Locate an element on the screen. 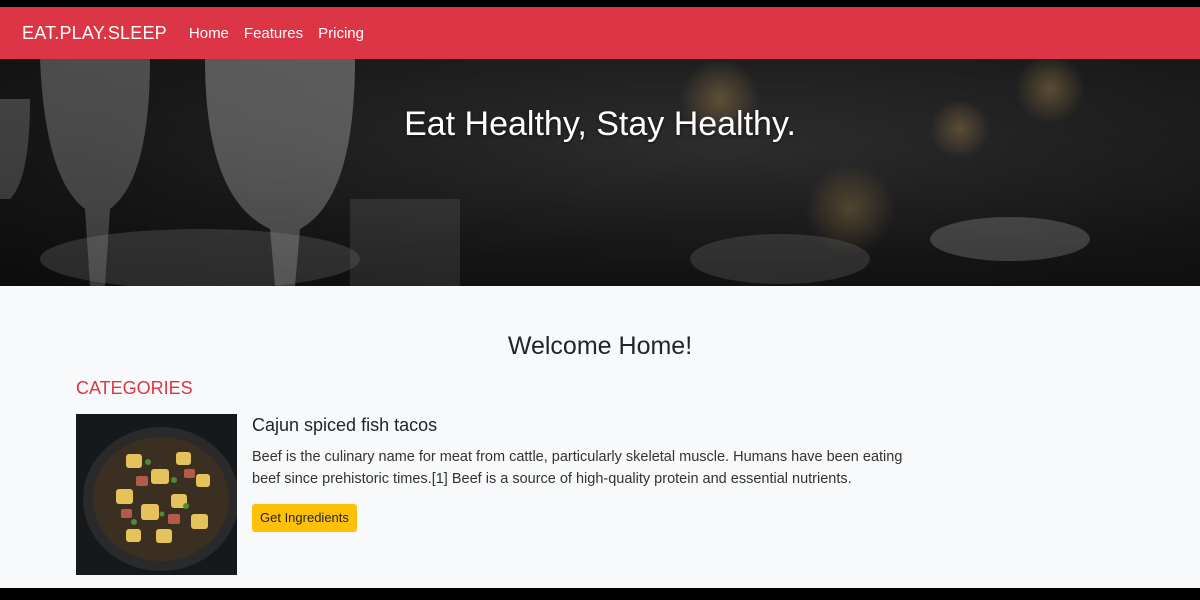  recipe-image is located at coordinates (156, 494).